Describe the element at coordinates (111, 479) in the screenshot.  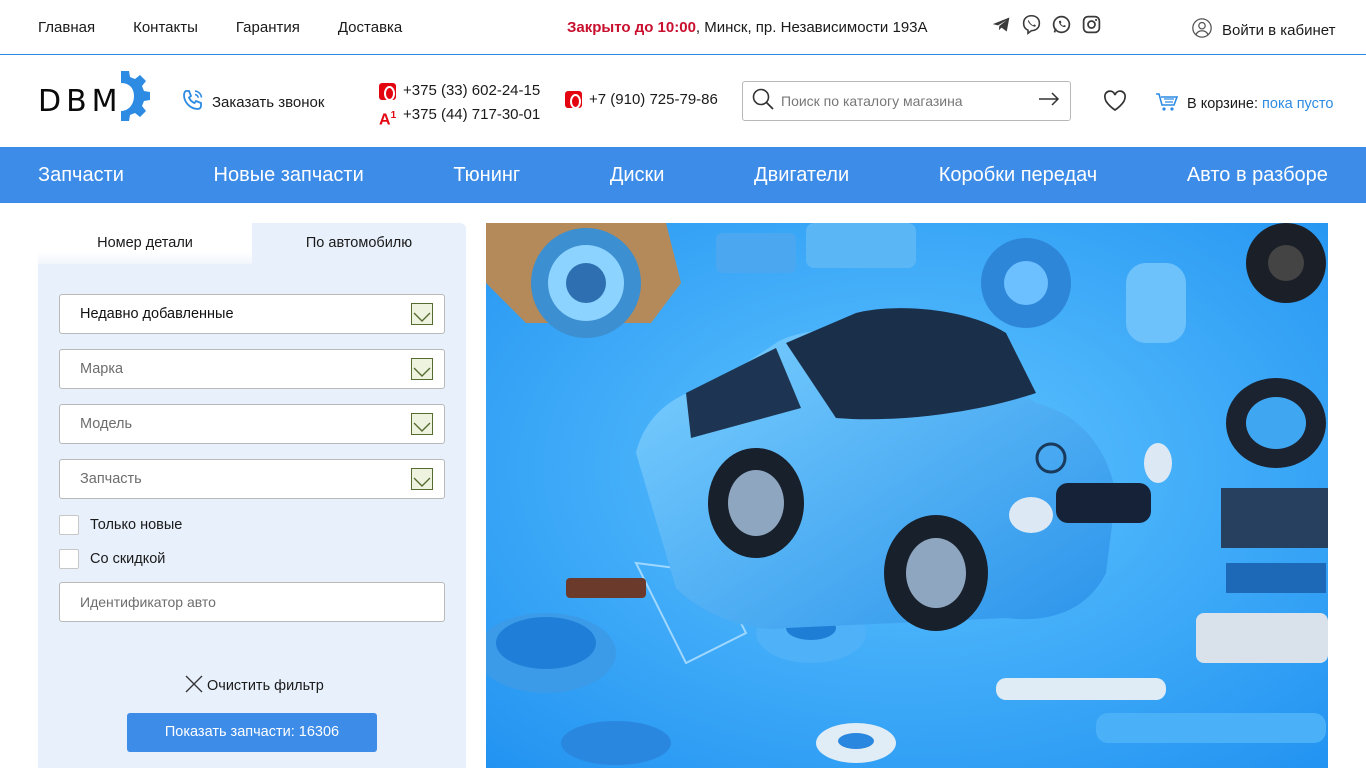
I see `part-select-placeholder: Запчасть` at that location.